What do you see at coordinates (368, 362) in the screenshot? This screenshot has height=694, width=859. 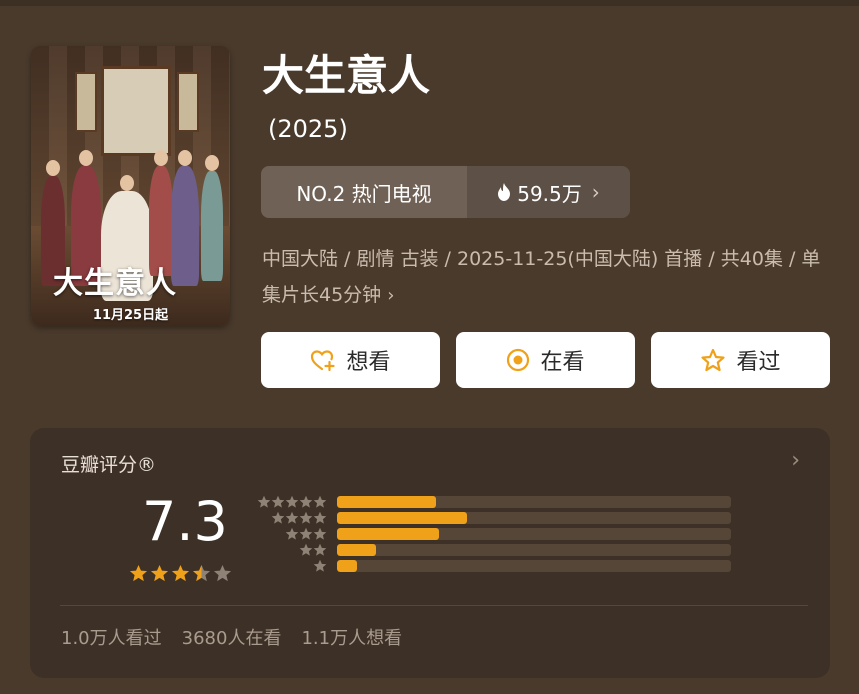 I see `want-label: 想看` at bounding box center [368, 362].